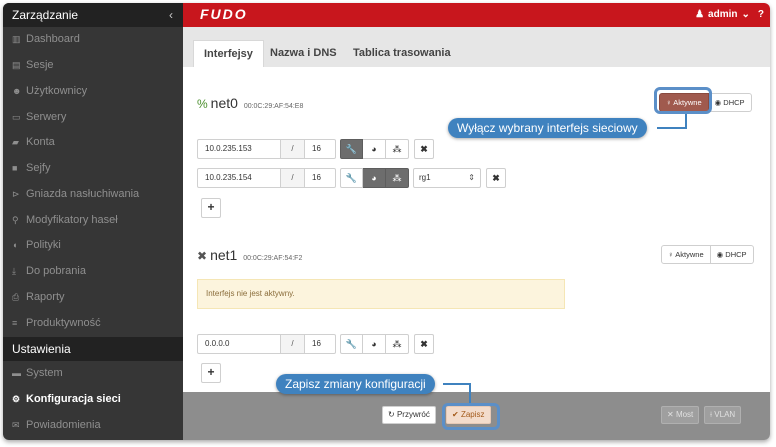  Describe the element at coordinates (93, 373) in the screenshot. I see `sidebar-item-system: ▬ System` at that location.